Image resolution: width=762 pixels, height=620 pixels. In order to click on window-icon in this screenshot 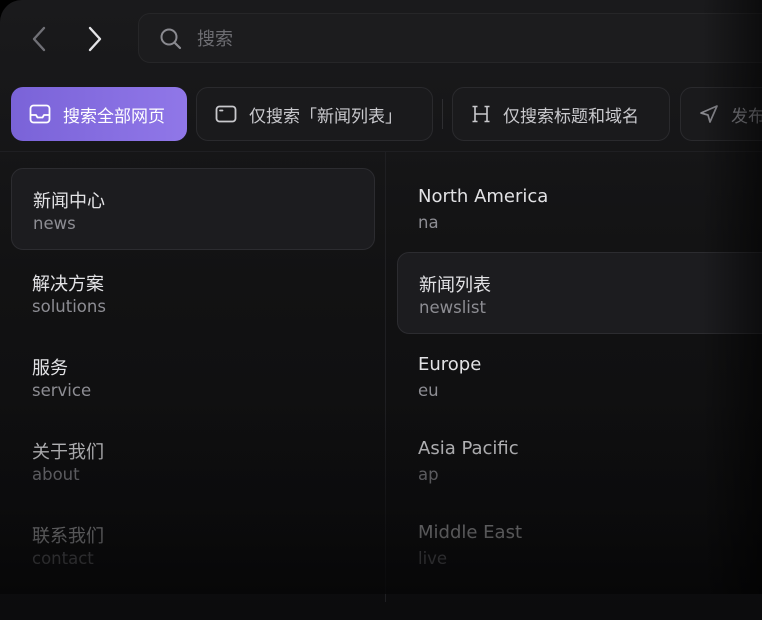, I will do `click(226, 114)`.